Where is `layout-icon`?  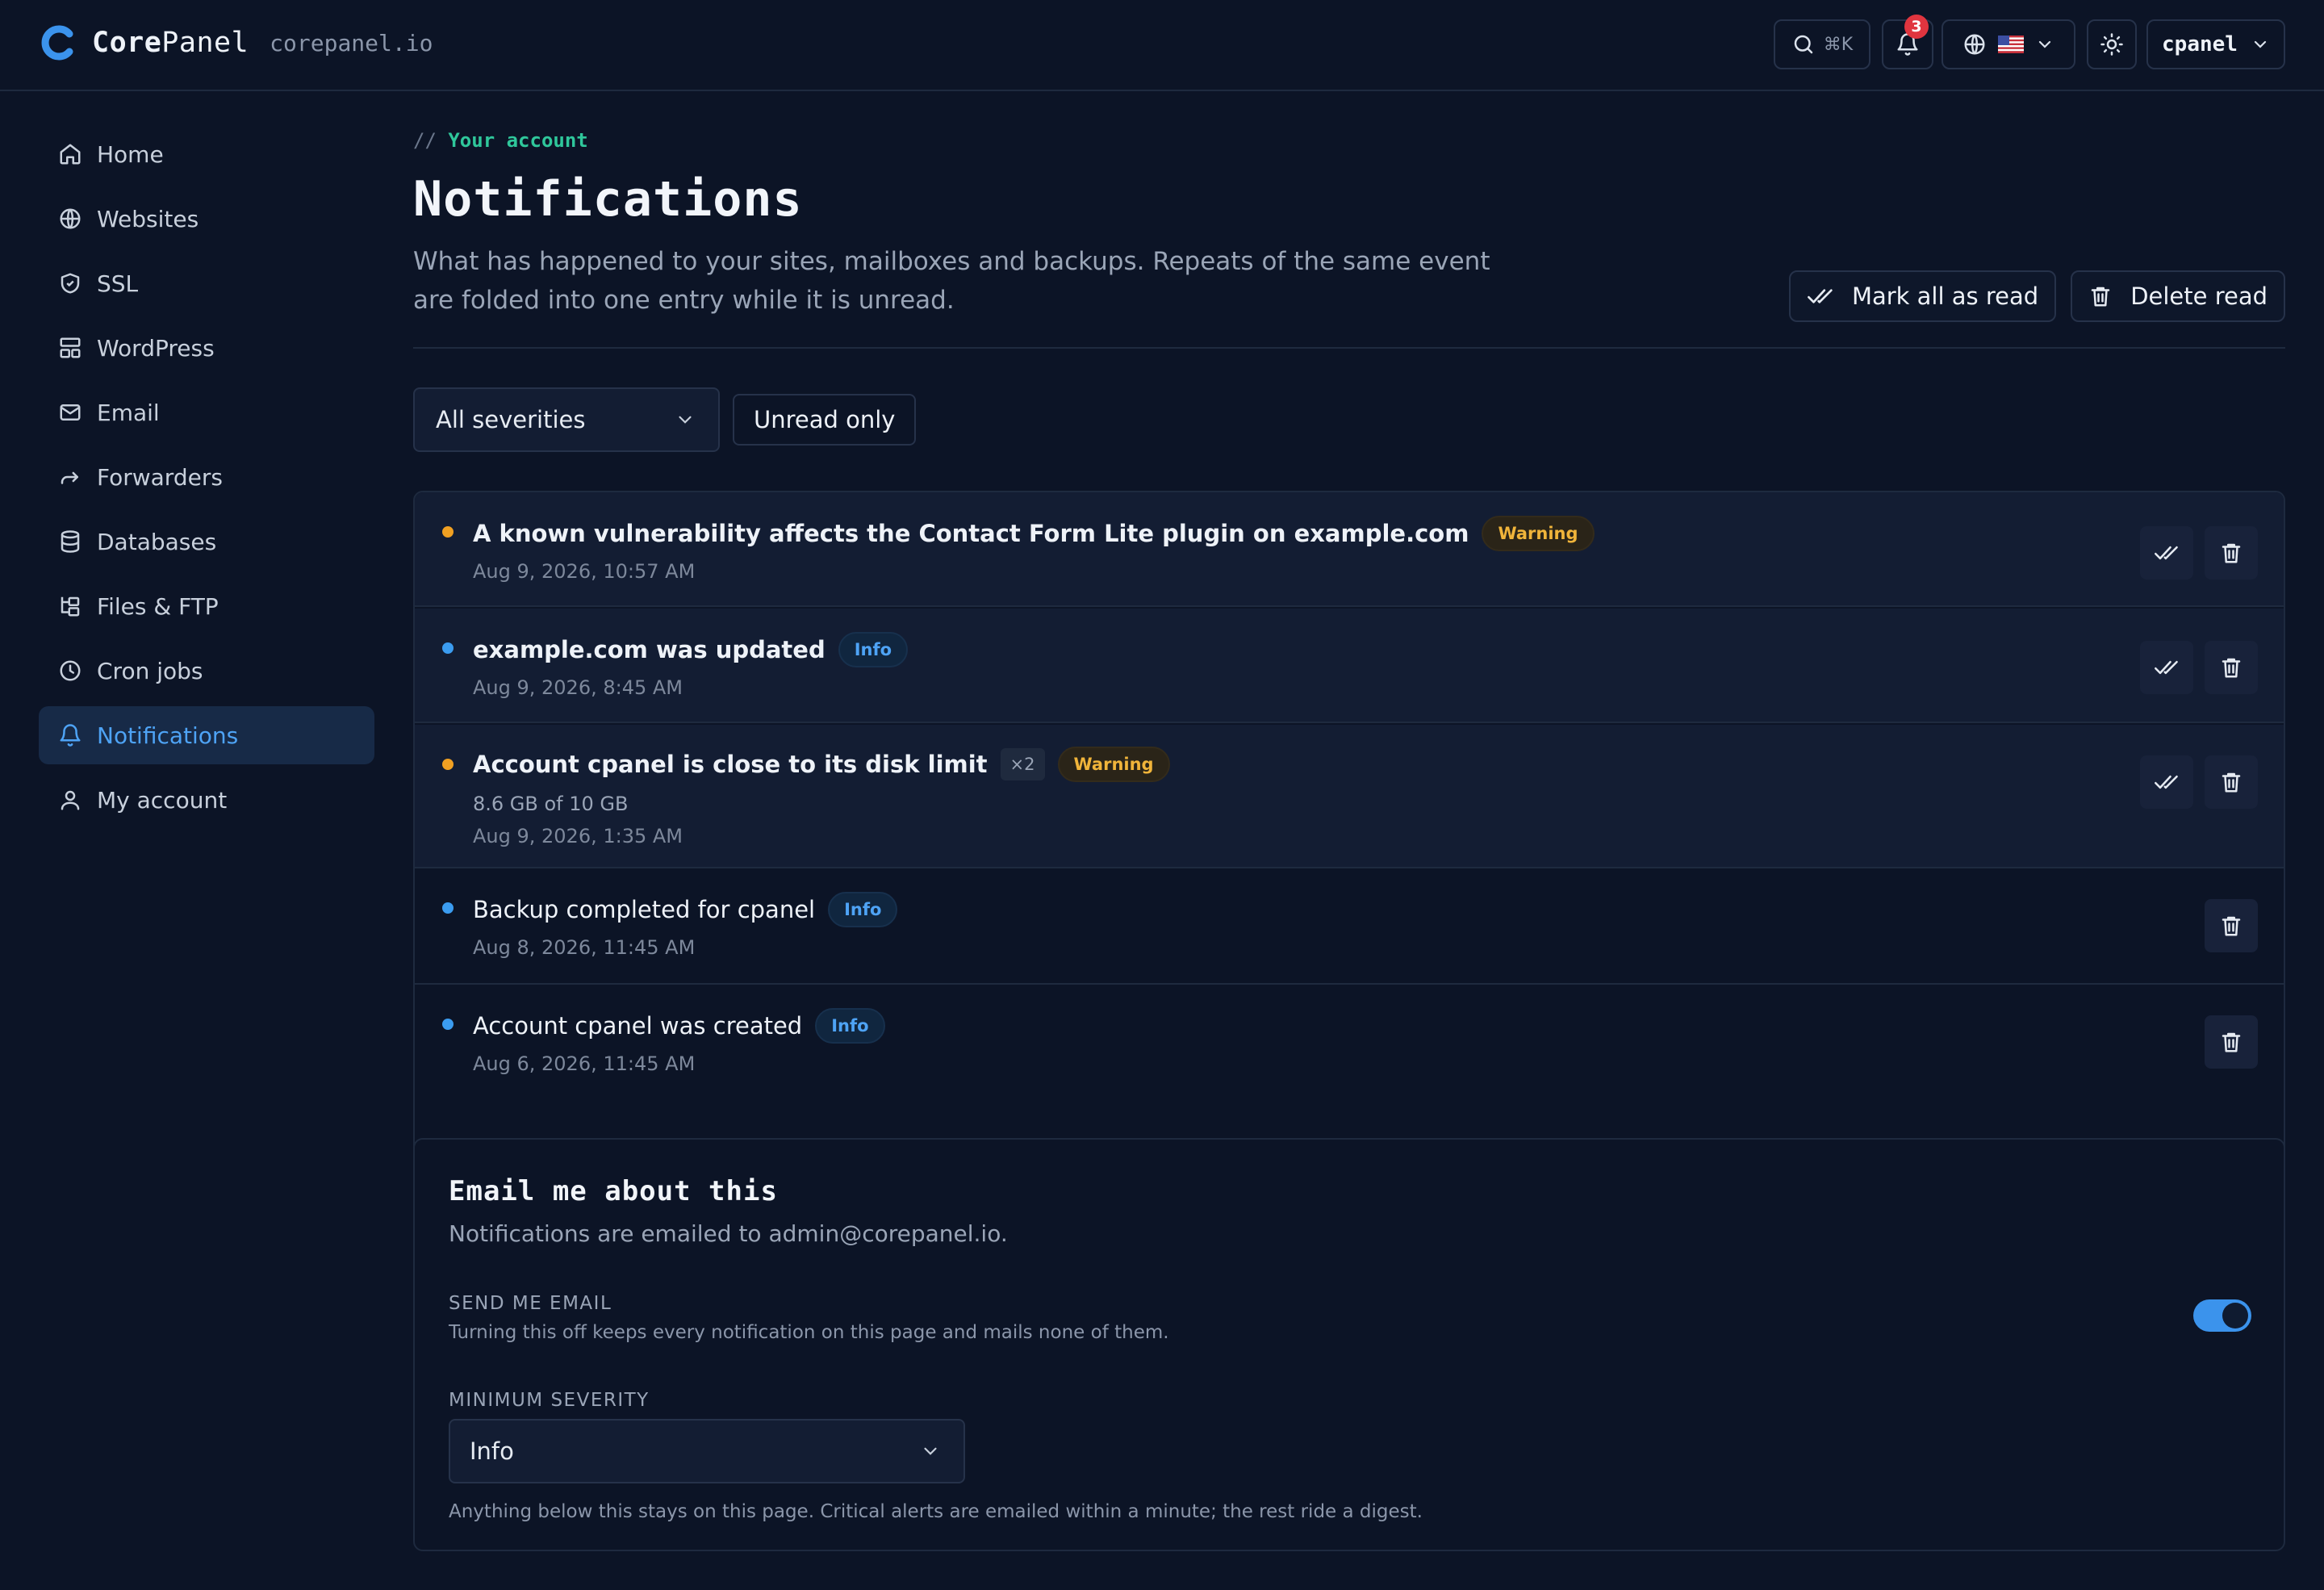
layout-icon is located at coordinates (70, 347).